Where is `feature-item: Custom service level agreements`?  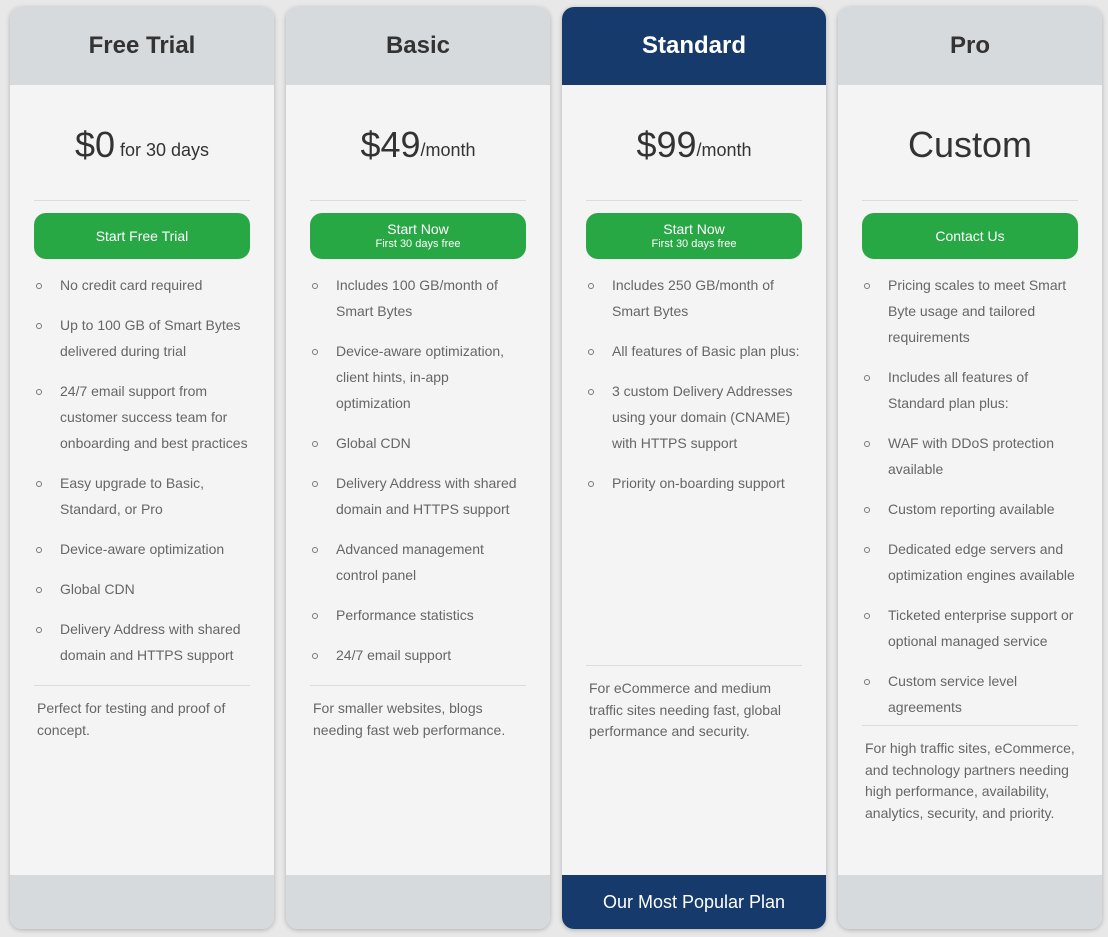 feature-item: Custom service level agreements is located at coordinates (971, 694).